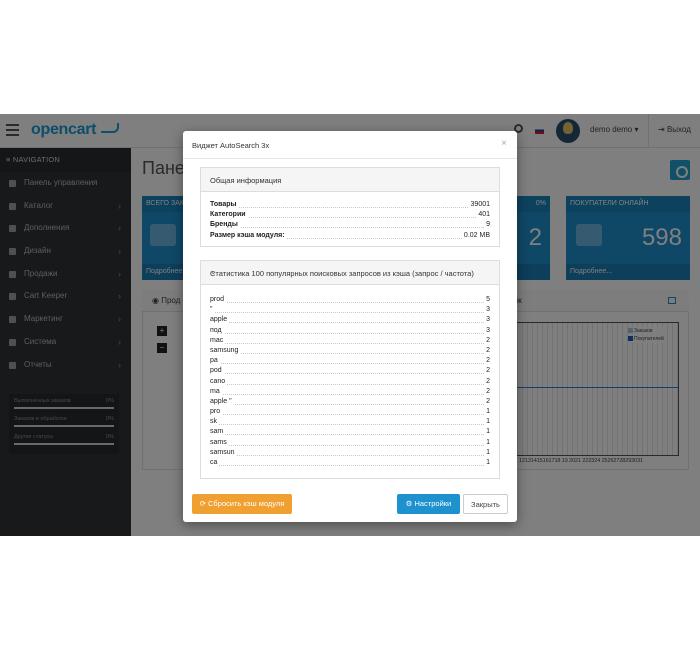 This screenshot has height=650, width=700. I want to click on modal-header: Виджет AutoSearch 3x ×, so click(350, 145).